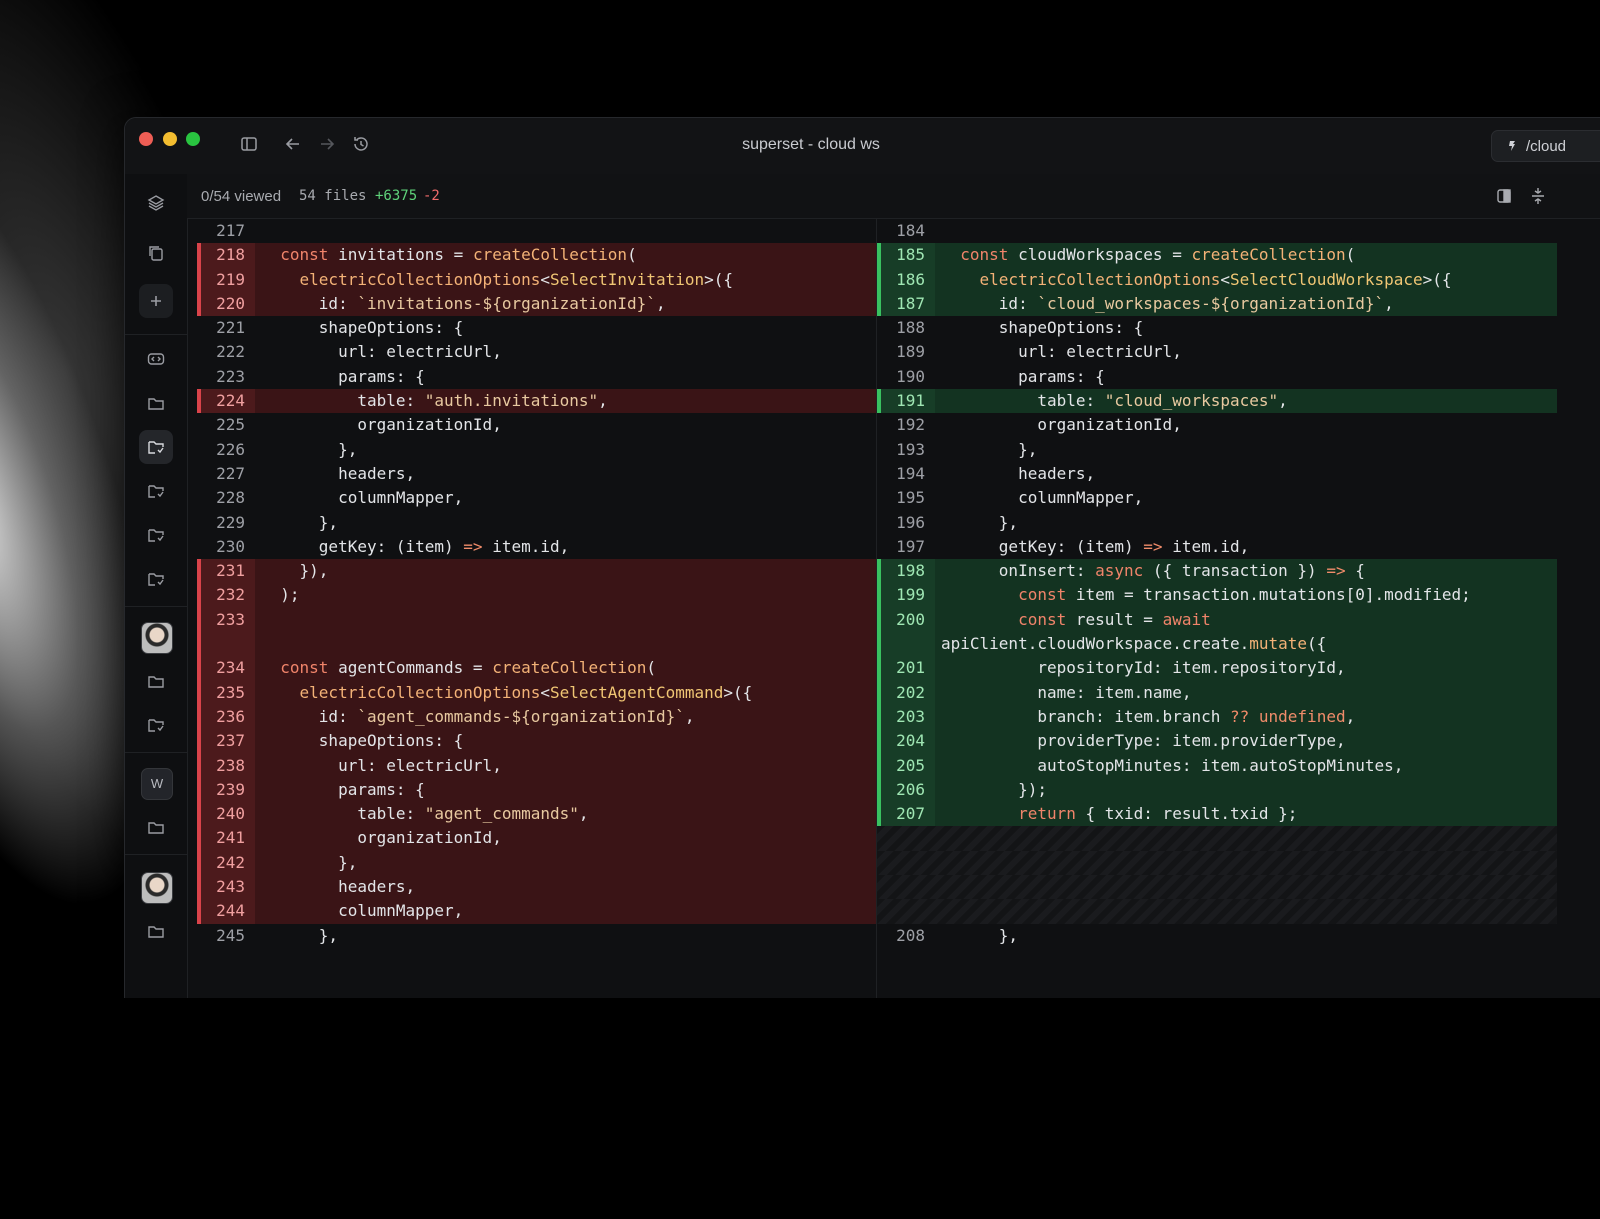  I want to click on diff-line: 192 organizationId,, so click(1217, 425).